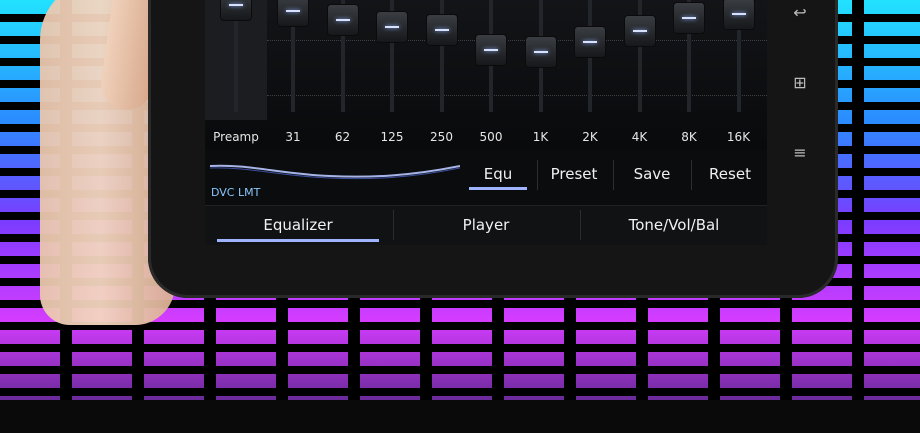  What do you see at coordinates (236, 10) in the screenshot?
I see `preamp-knob` at bounding box center [236, 10].